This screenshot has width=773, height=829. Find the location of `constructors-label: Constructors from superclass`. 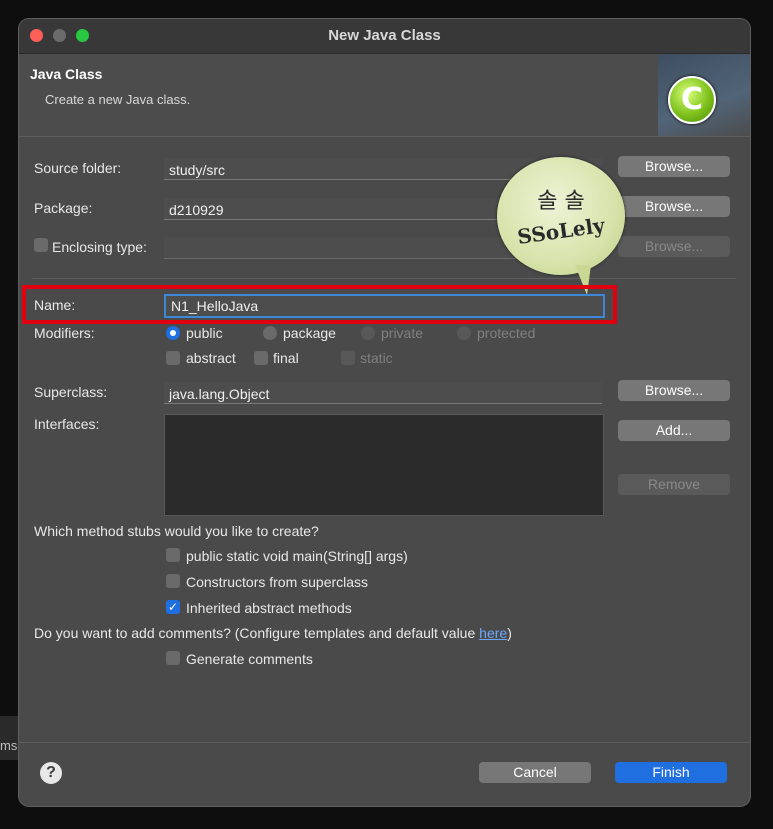

constructors-label: Constructors from superclass is located at coordinates (277, 582).